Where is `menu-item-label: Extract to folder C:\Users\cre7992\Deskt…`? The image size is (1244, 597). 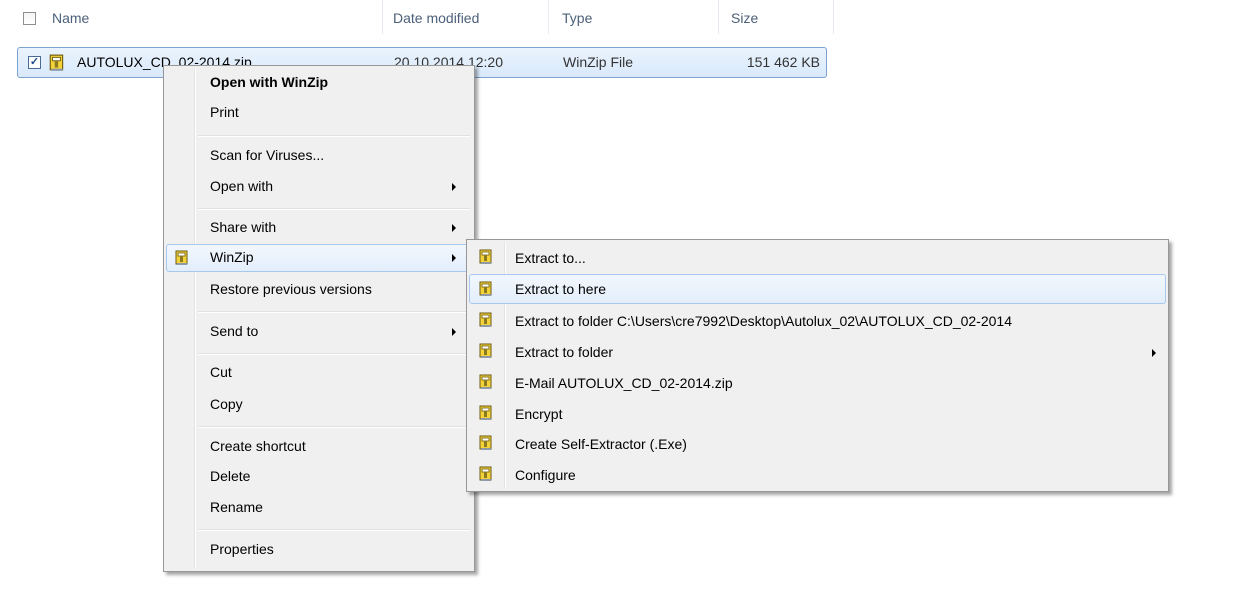 menu-item-label: Extract to folder C:\Users\cre7992\Deskt… is located at coordinates (763, 321).